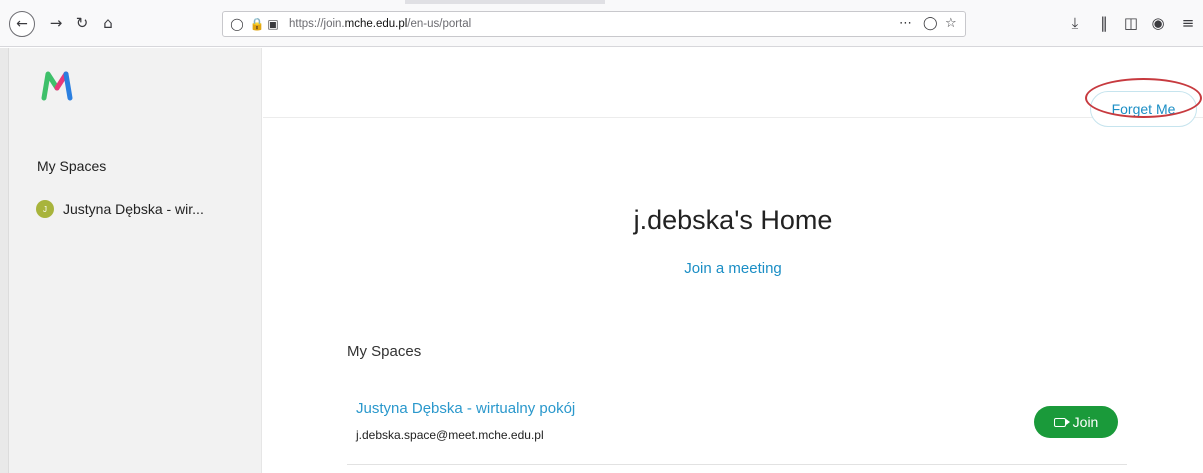 The height and width of the screenshot is (473, 1203). What do you see at coordinates (905, 23) in the screenshot?
I see `more-icon: ⋯` at bounding box center [905, 23].